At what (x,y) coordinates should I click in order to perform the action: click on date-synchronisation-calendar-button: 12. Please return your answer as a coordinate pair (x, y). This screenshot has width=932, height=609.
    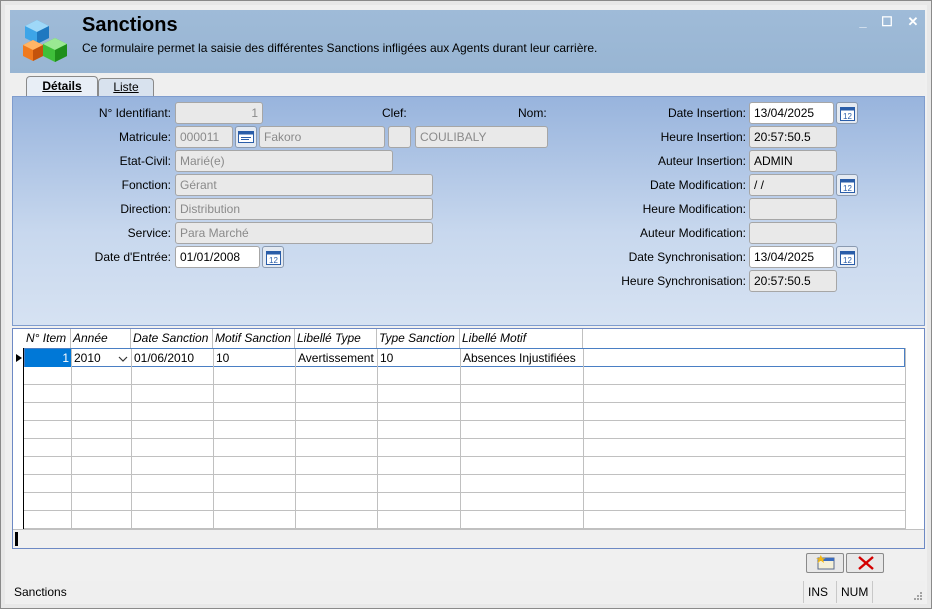
    Looking at the image, I should click on (847, 257).